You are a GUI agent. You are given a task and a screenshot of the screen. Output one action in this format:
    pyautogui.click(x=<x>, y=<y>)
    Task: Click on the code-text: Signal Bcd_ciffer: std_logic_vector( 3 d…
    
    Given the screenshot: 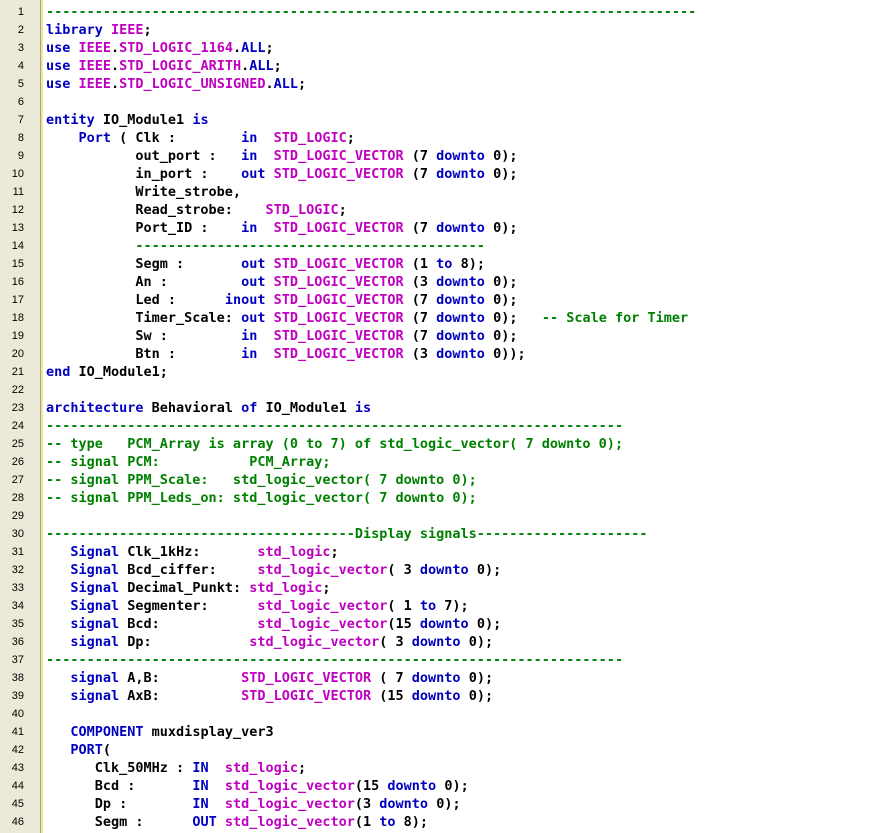 What is the action you would take?
    pyautogui.click(x=273, y=570)
    